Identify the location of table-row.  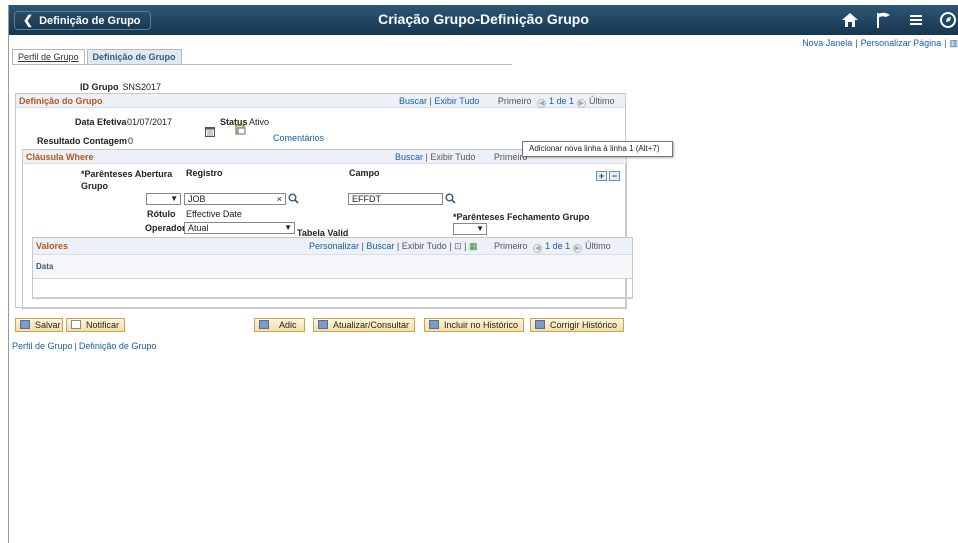
(332, 289).